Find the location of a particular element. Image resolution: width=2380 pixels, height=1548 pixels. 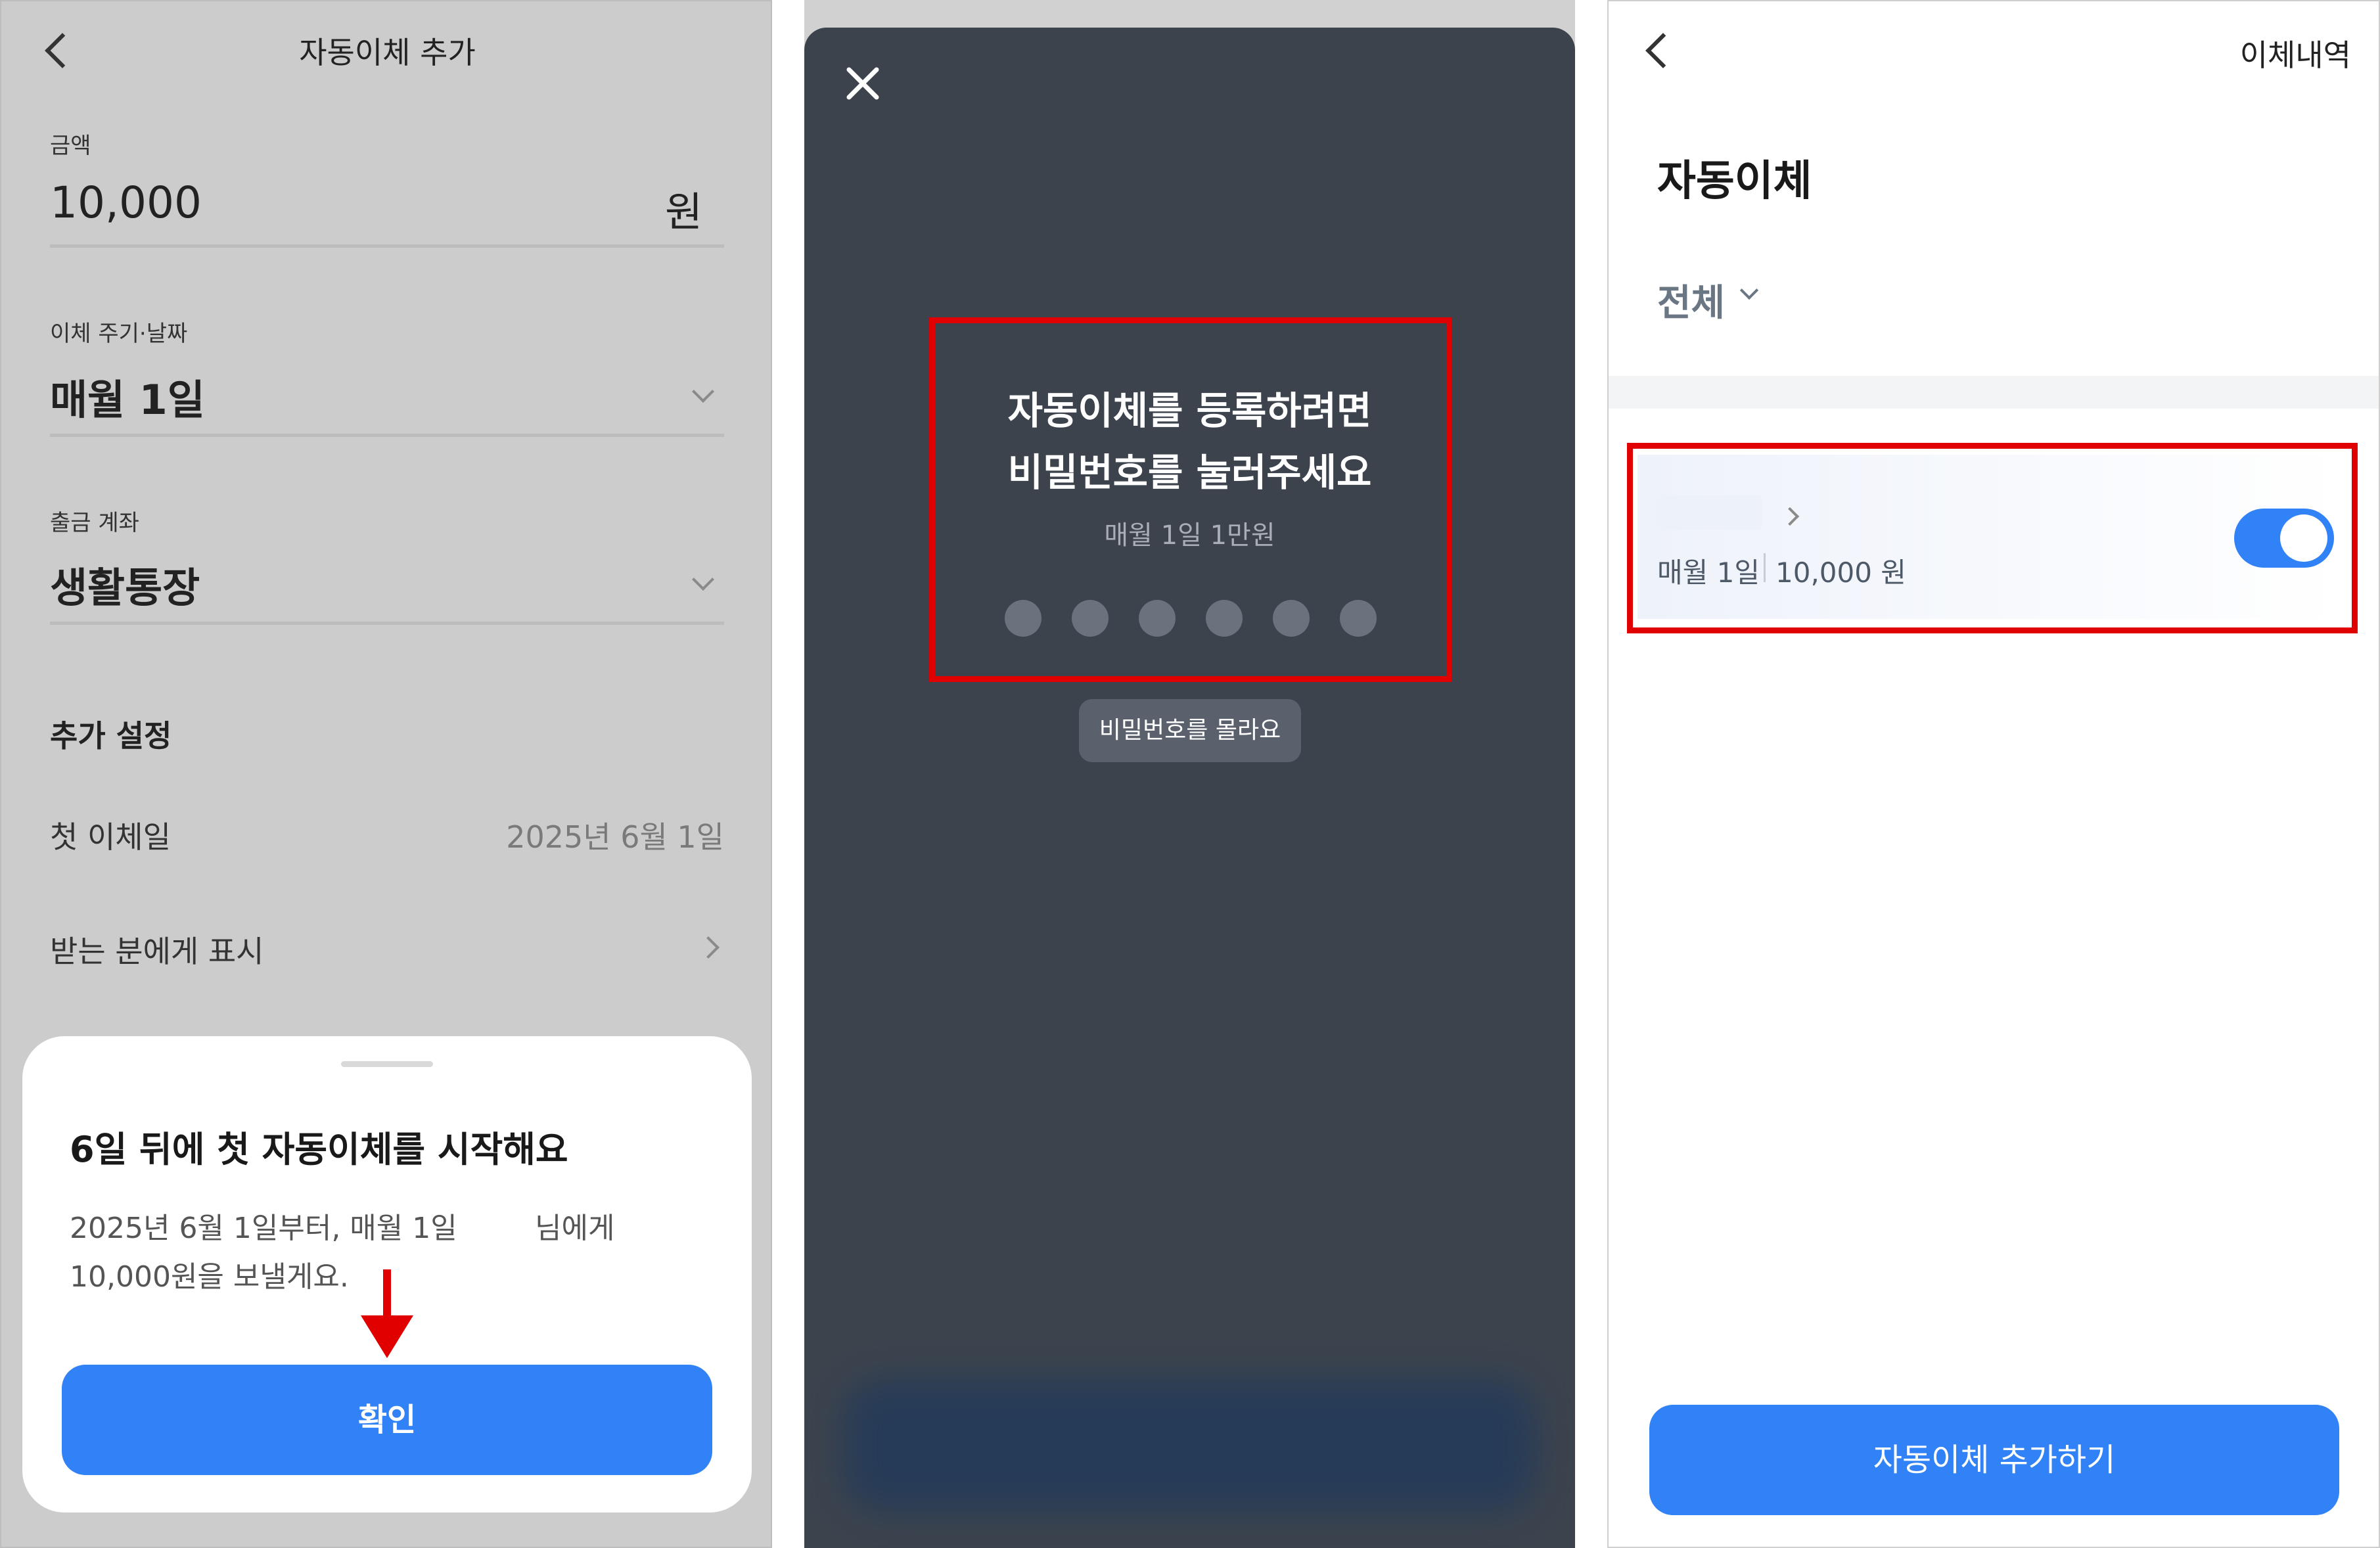

account-select: 생활통장 is located at coordinates (125, 584).